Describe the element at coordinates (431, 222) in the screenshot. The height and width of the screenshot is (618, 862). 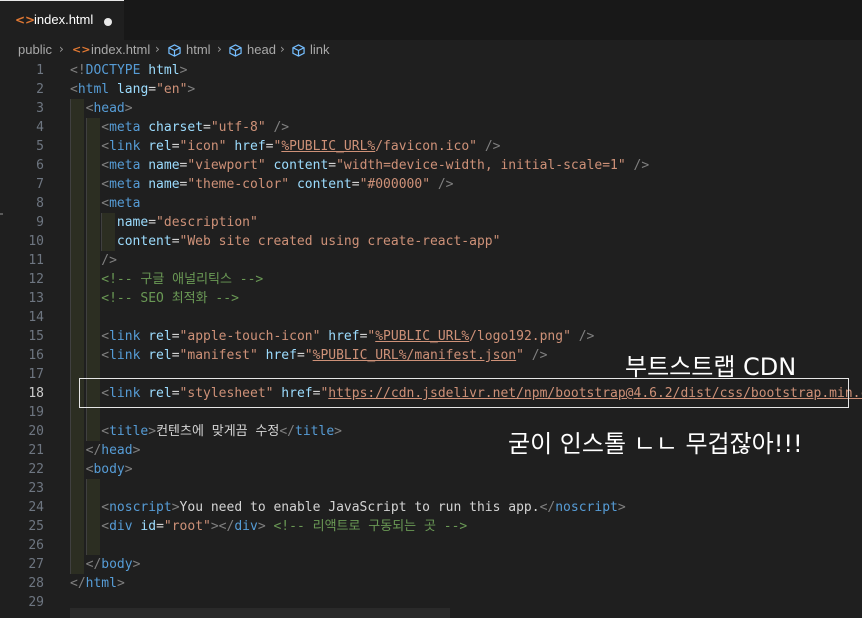
I see `code-line: 9 name="description"` at that location.